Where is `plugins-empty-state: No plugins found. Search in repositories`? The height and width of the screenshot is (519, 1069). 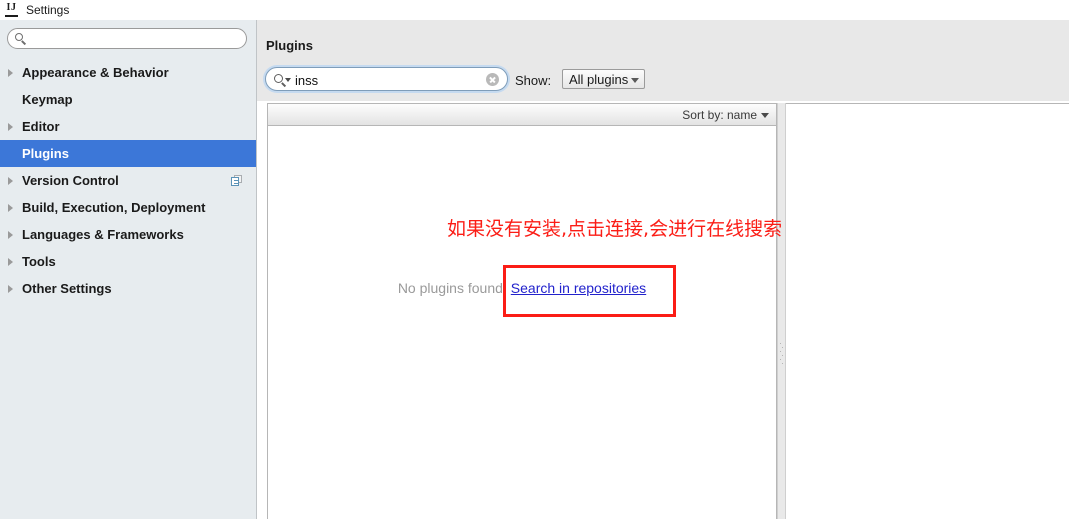
plugins-empty-state: No plugins found. Search in repositories is located at coordinates (522, 288).